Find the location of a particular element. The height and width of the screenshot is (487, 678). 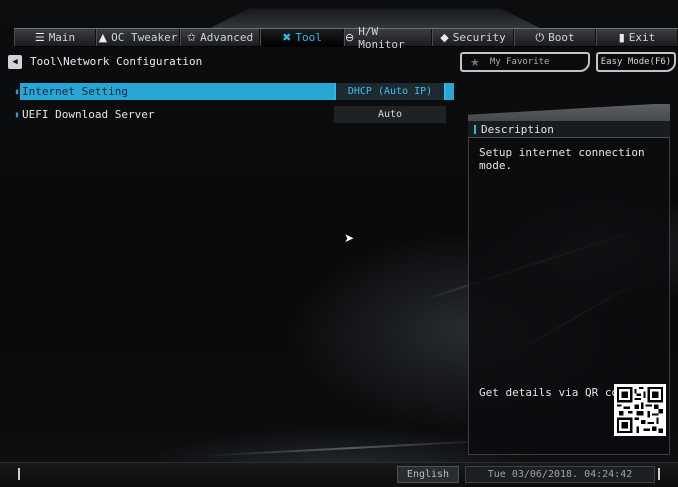

easy-mode-button: Easy Mode(F6) is located at coordinates (636, 62).